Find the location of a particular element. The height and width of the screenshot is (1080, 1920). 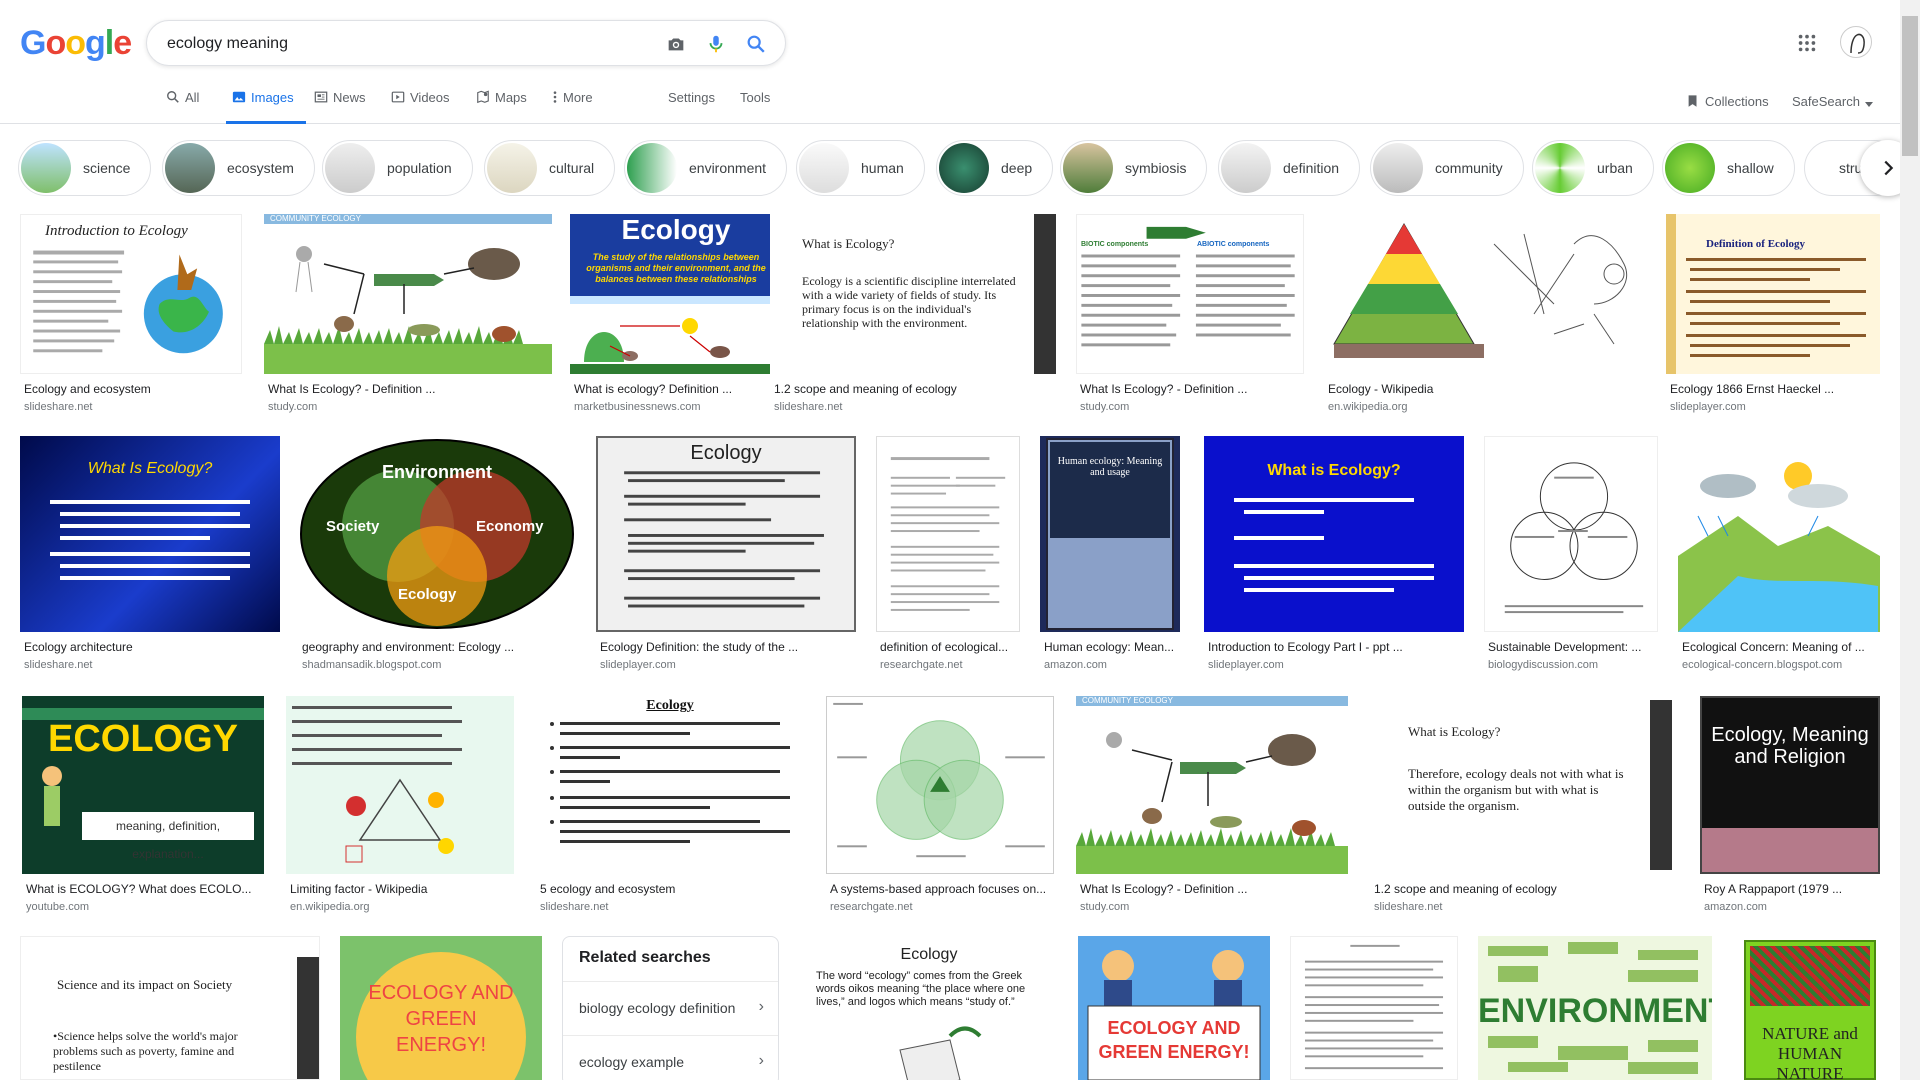

result-domain: biologydiscussion.com is located at coordinates (1543, 665).